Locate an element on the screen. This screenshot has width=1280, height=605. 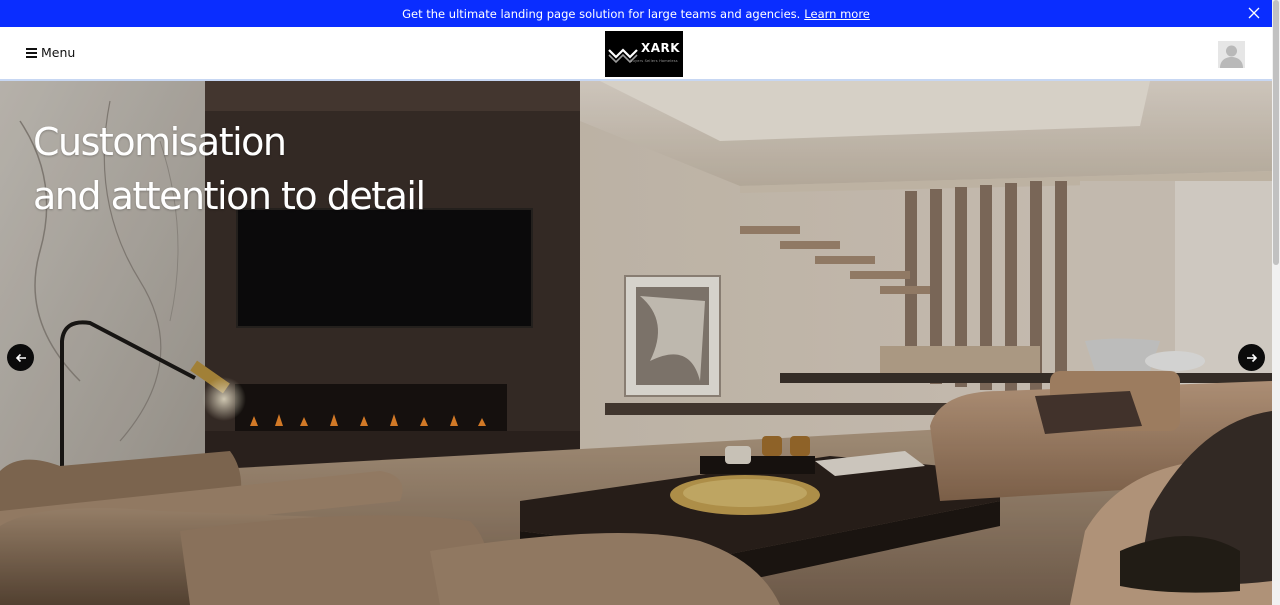
logo-brand: XARK is located at coordinates (661, 48).